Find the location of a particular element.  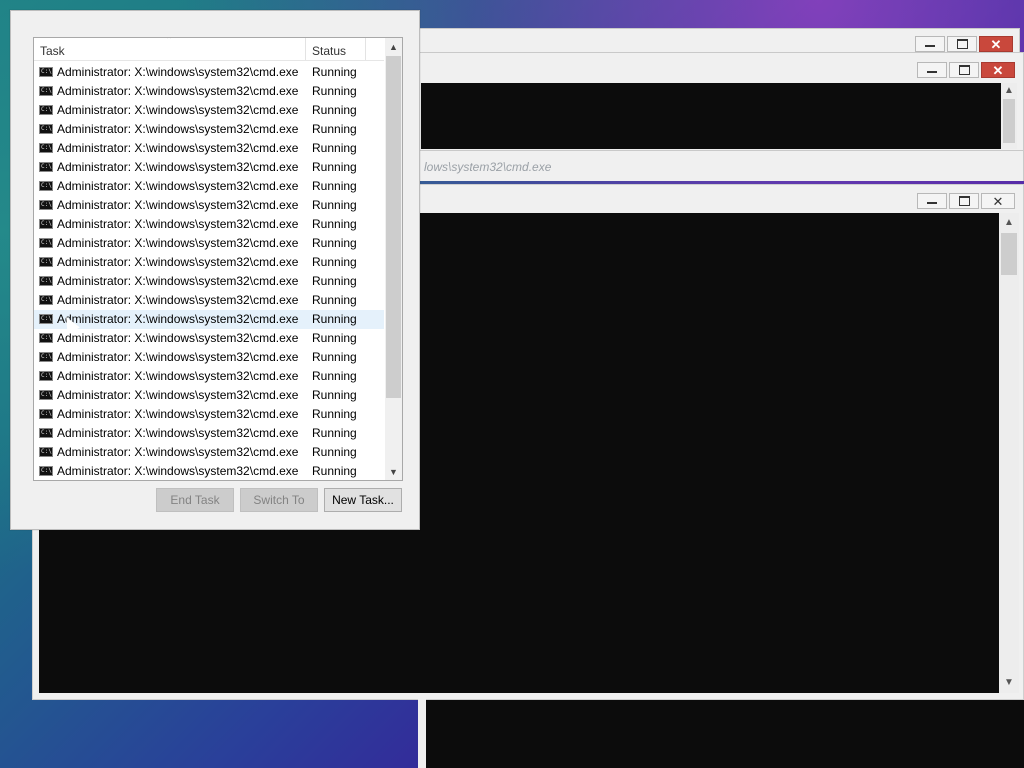

background-window-2: ✕ ▲ is located at coordinates (702, 102).